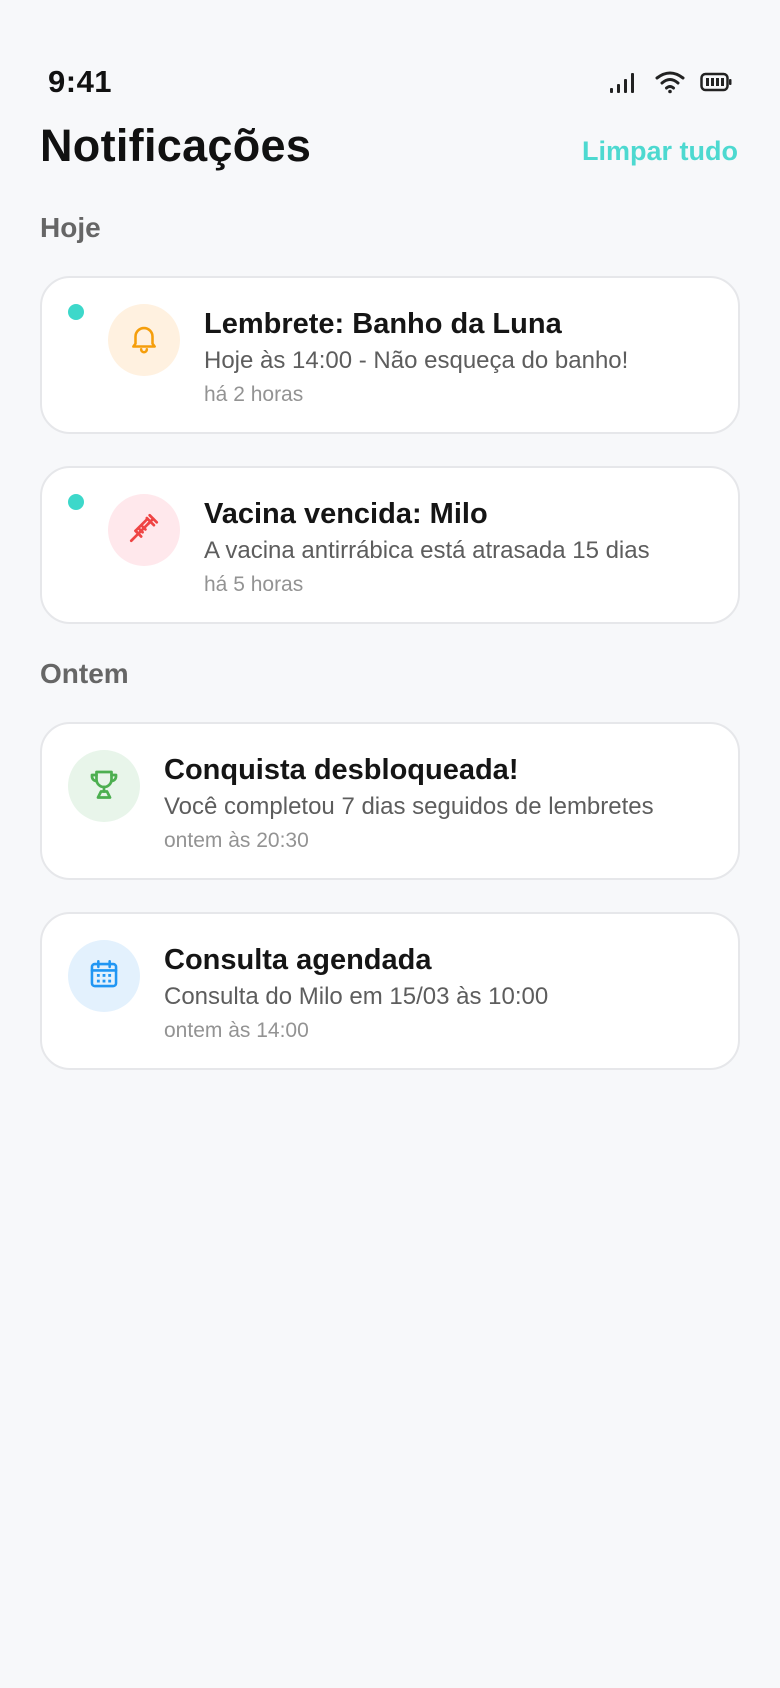 Image resolution: width=780 pixels, height=1688 pixels. What do you see at coordinates (716, 82) in the screenshot?
I see `battery-icon` at bounding box center [716, 82].